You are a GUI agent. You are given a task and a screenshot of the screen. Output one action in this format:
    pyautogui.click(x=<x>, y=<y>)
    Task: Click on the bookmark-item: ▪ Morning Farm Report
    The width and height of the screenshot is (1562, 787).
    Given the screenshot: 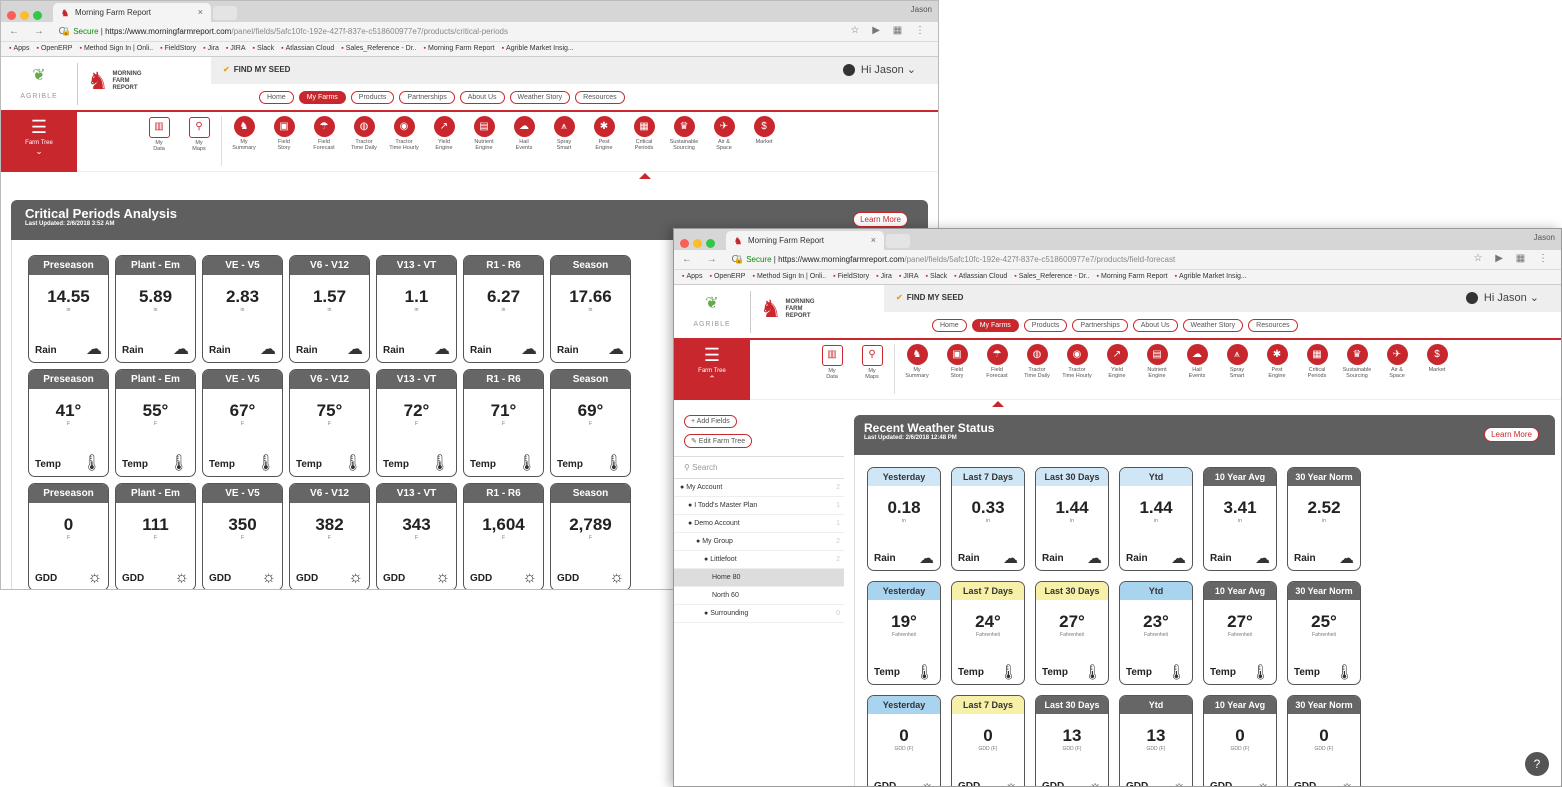 What is the action you would take?
    pyautogui.click(x=1132, y=276)
    